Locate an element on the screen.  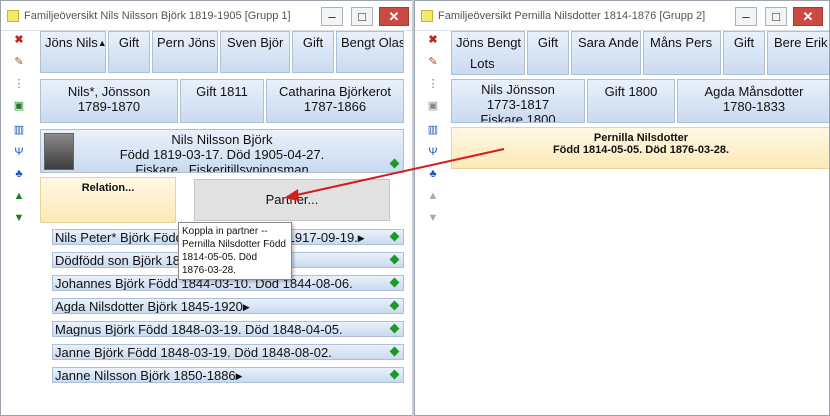
person-dates: Född 1819-03-17. Död 1905-04-27. is located at coordinates (222, 154).